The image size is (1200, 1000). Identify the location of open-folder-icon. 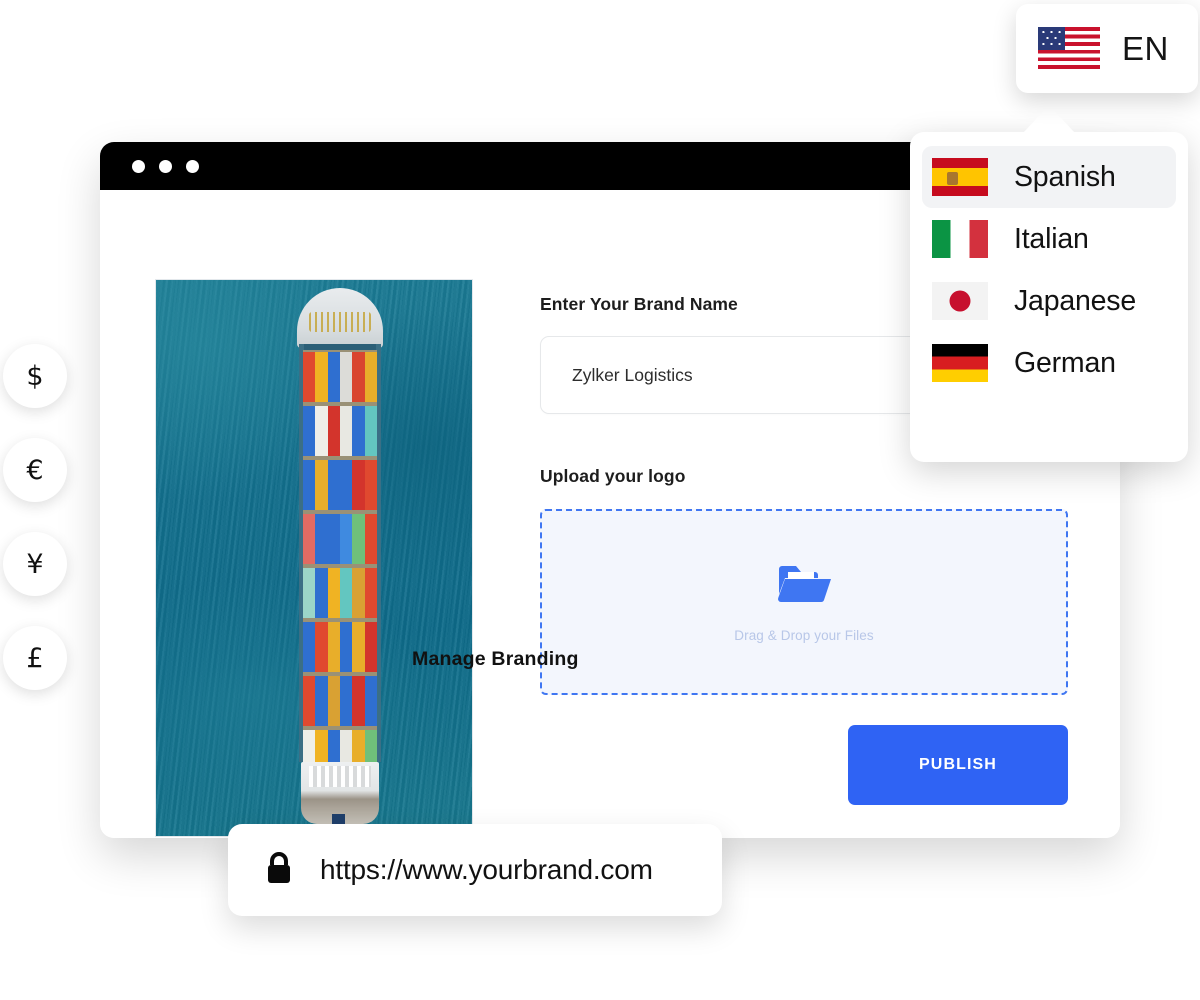
(804, 585).